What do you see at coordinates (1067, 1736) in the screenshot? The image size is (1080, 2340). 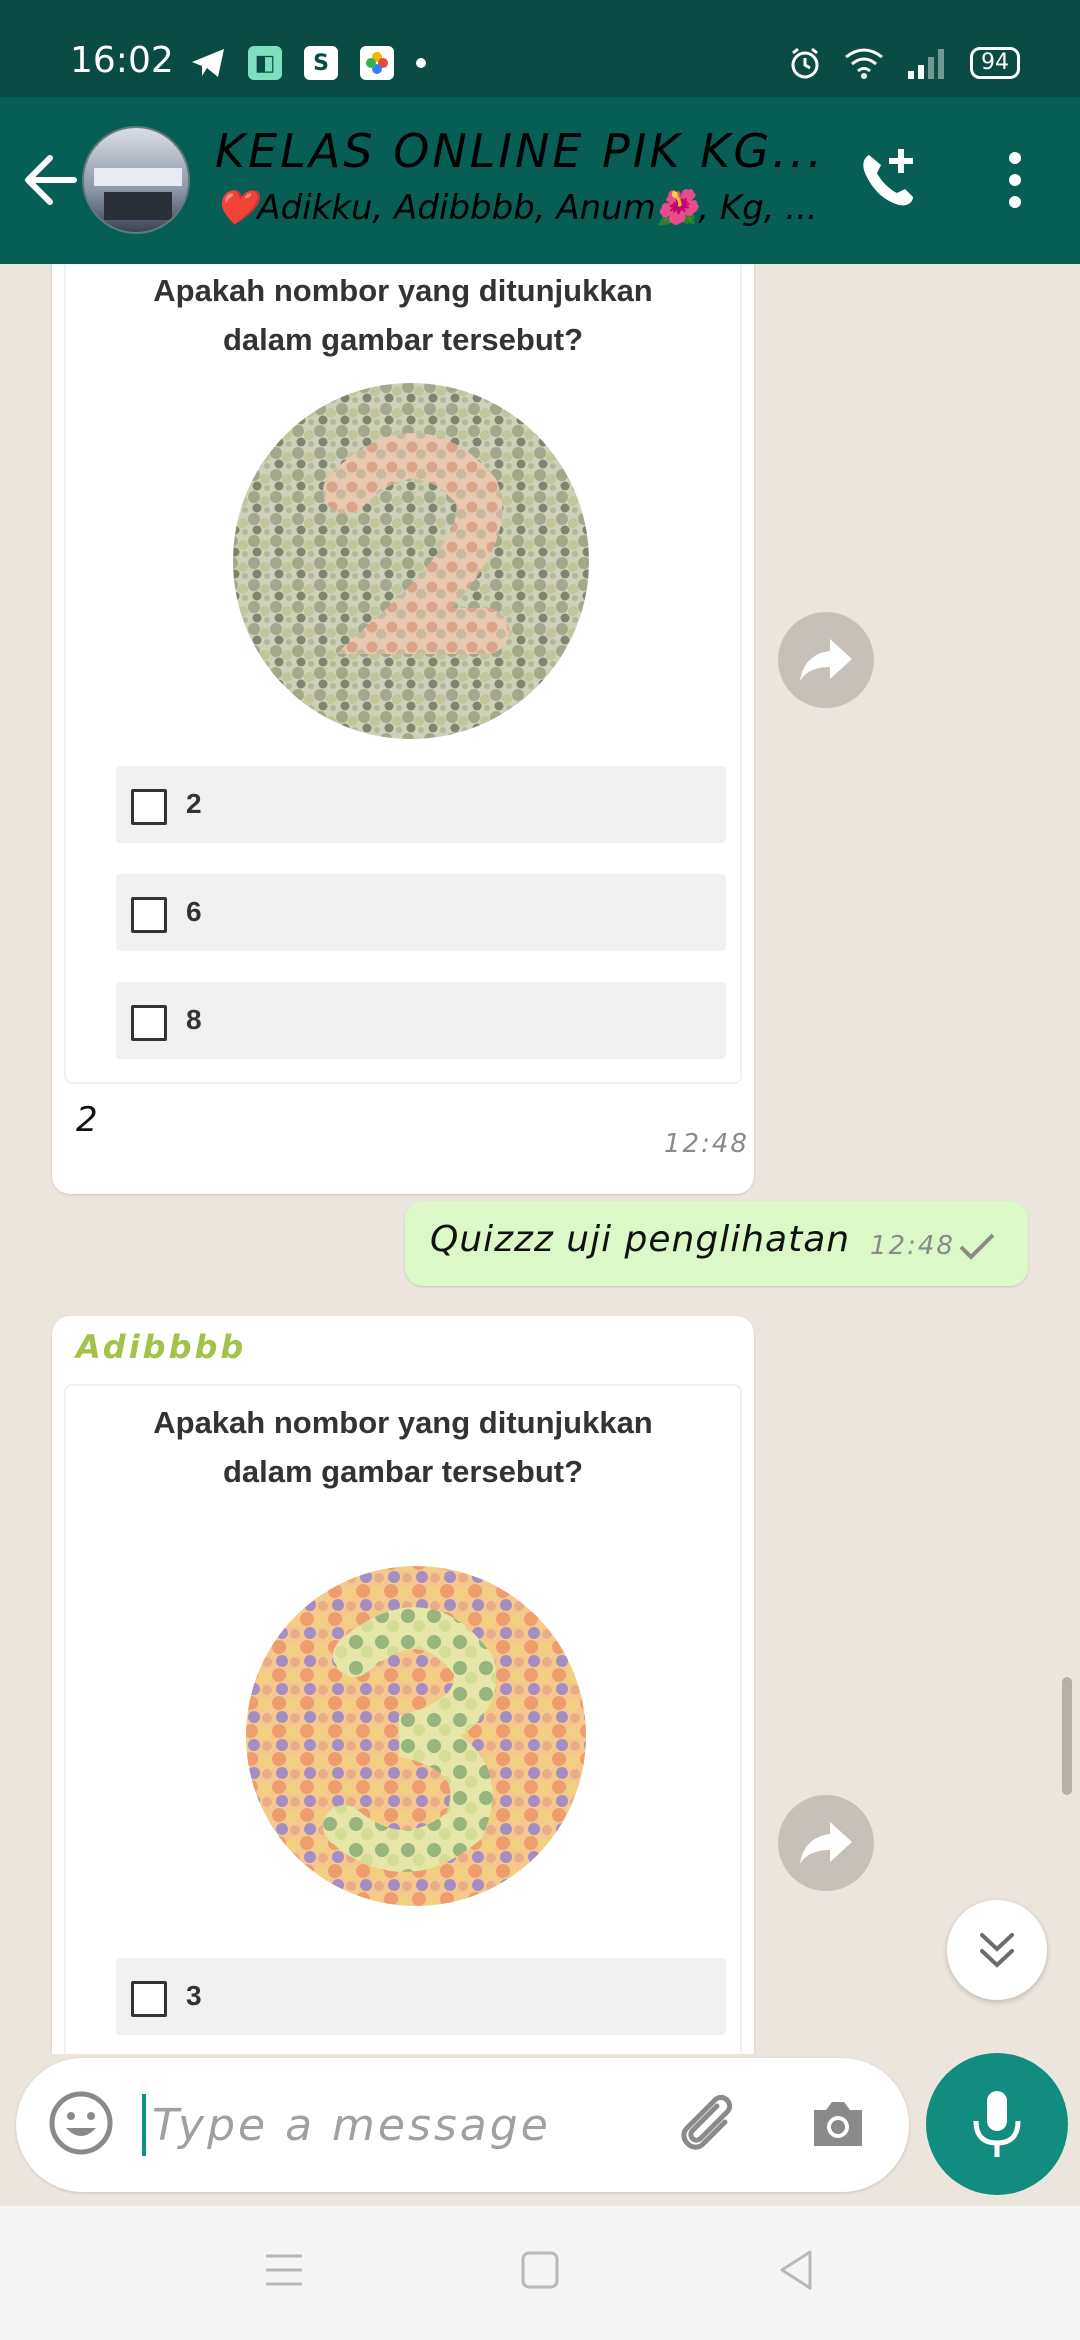 I see `scrollbar` at bounding box center [1067, 1736].